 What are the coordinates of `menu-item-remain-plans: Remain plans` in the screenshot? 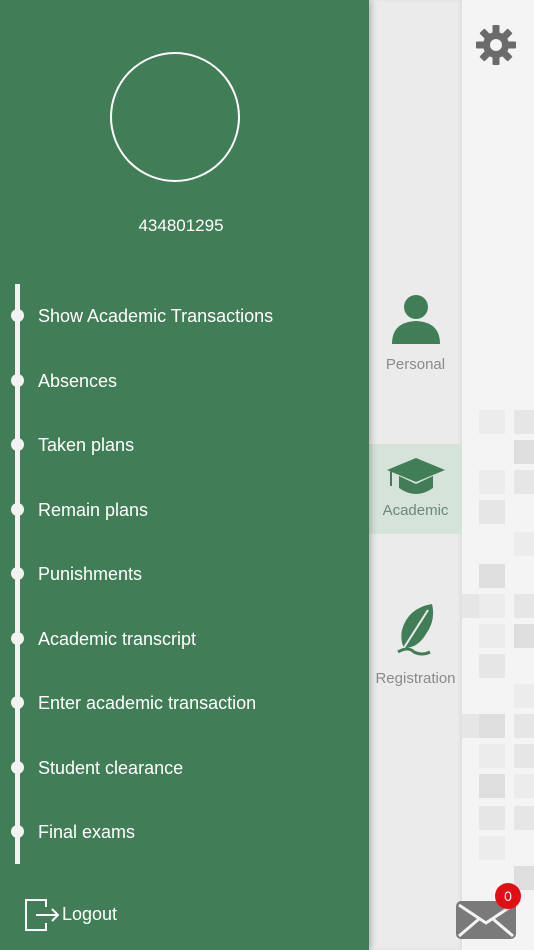 It's located at (180, 511).